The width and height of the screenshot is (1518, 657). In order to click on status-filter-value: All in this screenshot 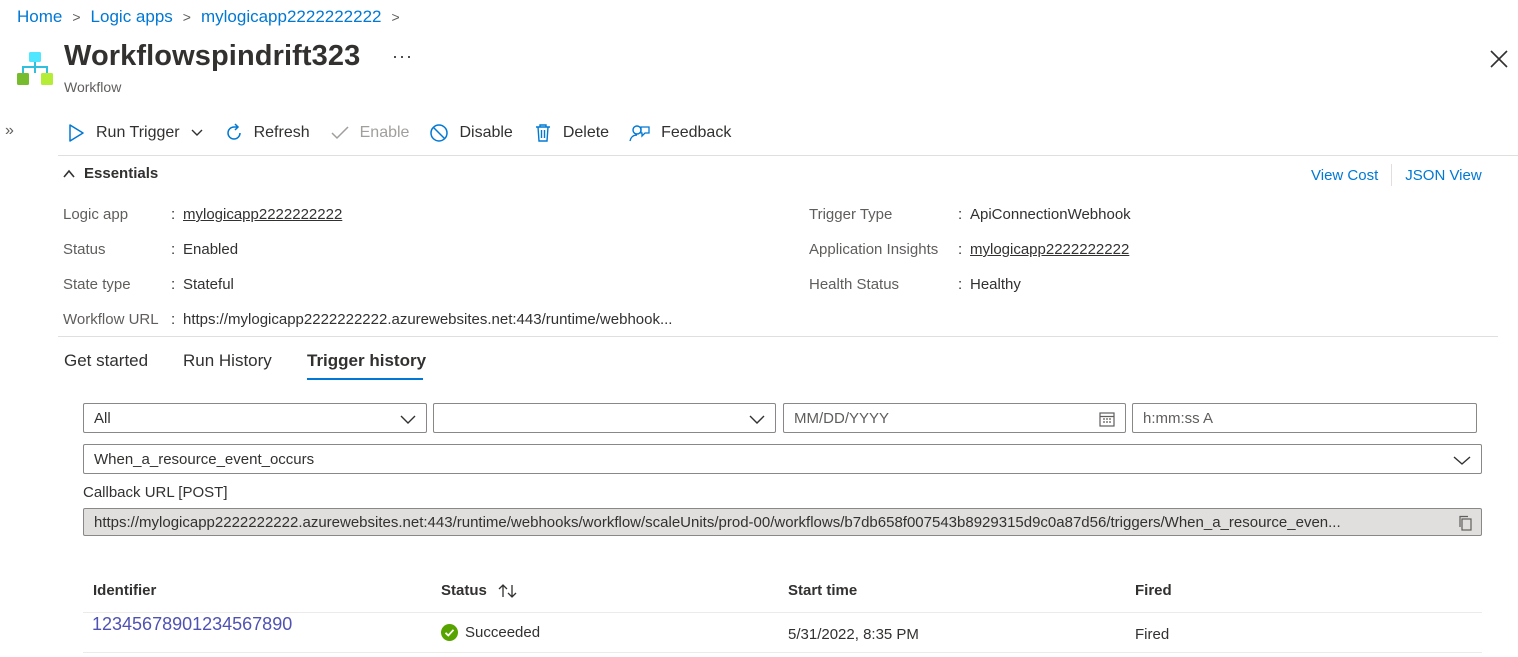, I will do `click(102, 418)`.